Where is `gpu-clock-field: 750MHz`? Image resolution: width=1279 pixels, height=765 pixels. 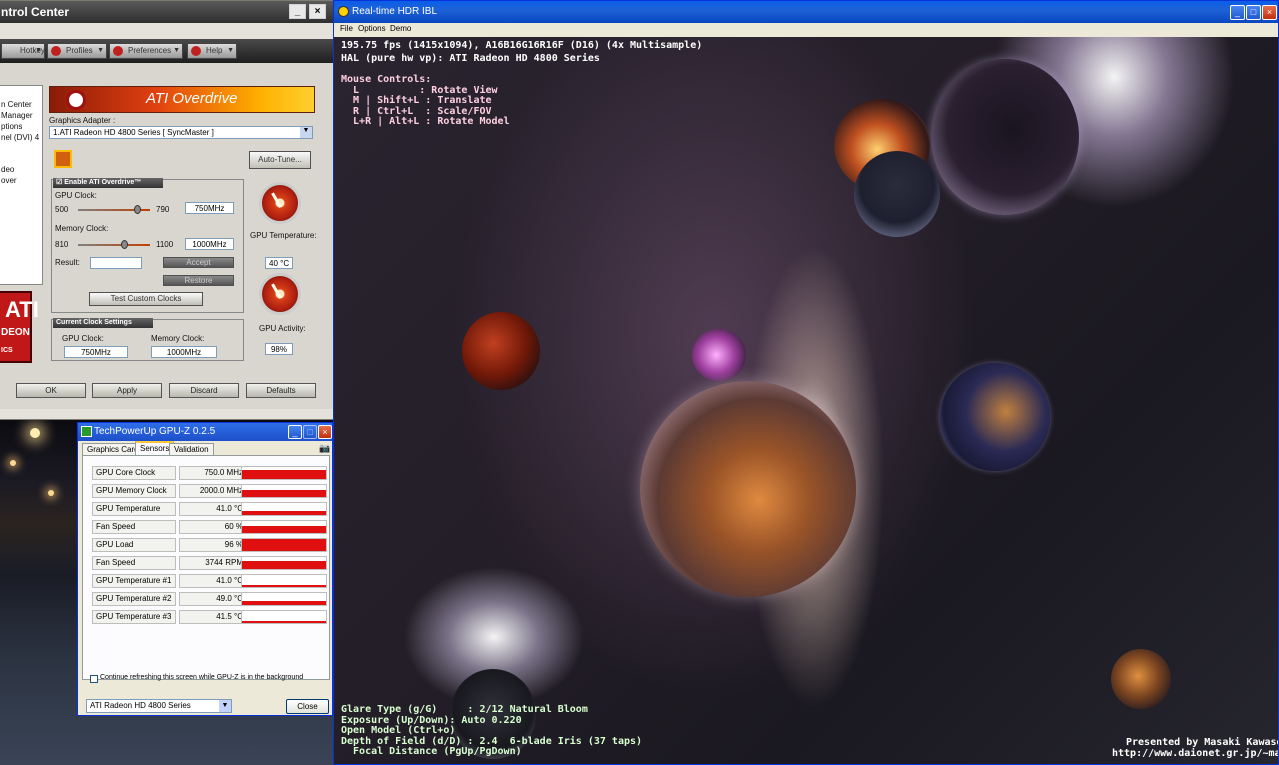
gpu-clock-field: 750MHz is located at coordinates (209, 208).